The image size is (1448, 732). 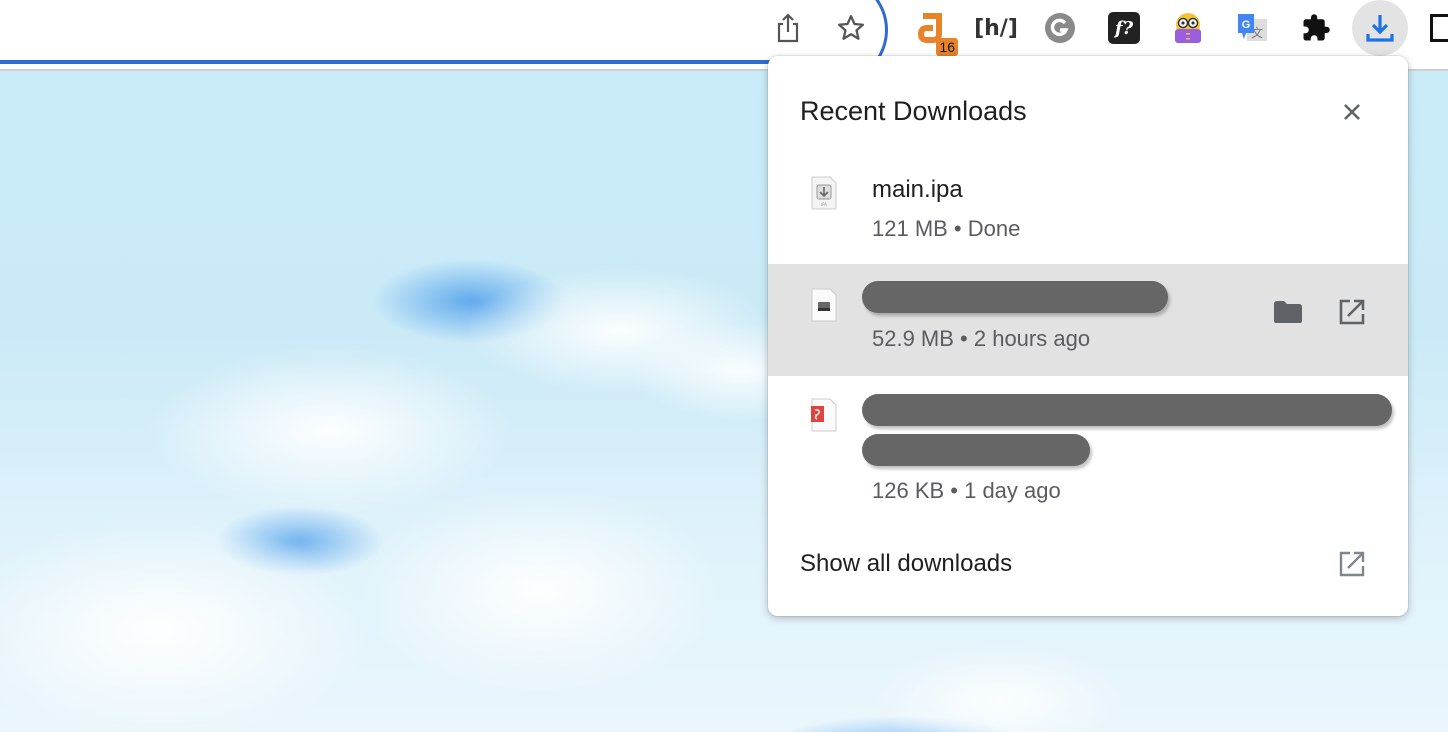 What do you see at coordinates (824, 204) in the screenshot?
I see `svg-text: IPA` at bounding box center [824, 204].